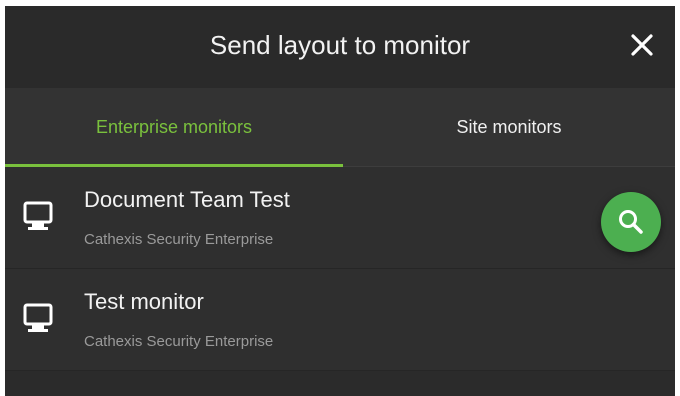  What do you see at coordinates (174, 127) in the screenshot?
I see `tab-enterprise-monitors: Enterprise monitors` at bounding box center [174, 127].